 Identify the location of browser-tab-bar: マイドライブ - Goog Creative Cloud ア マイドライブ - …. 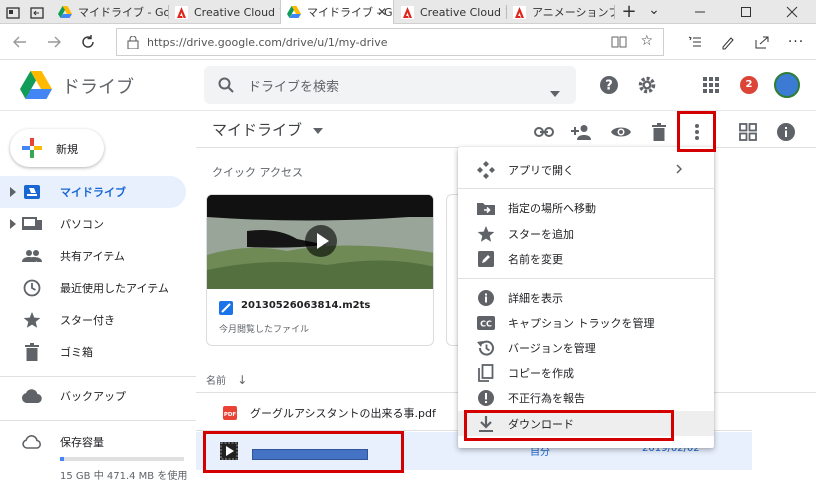
(408, 12).